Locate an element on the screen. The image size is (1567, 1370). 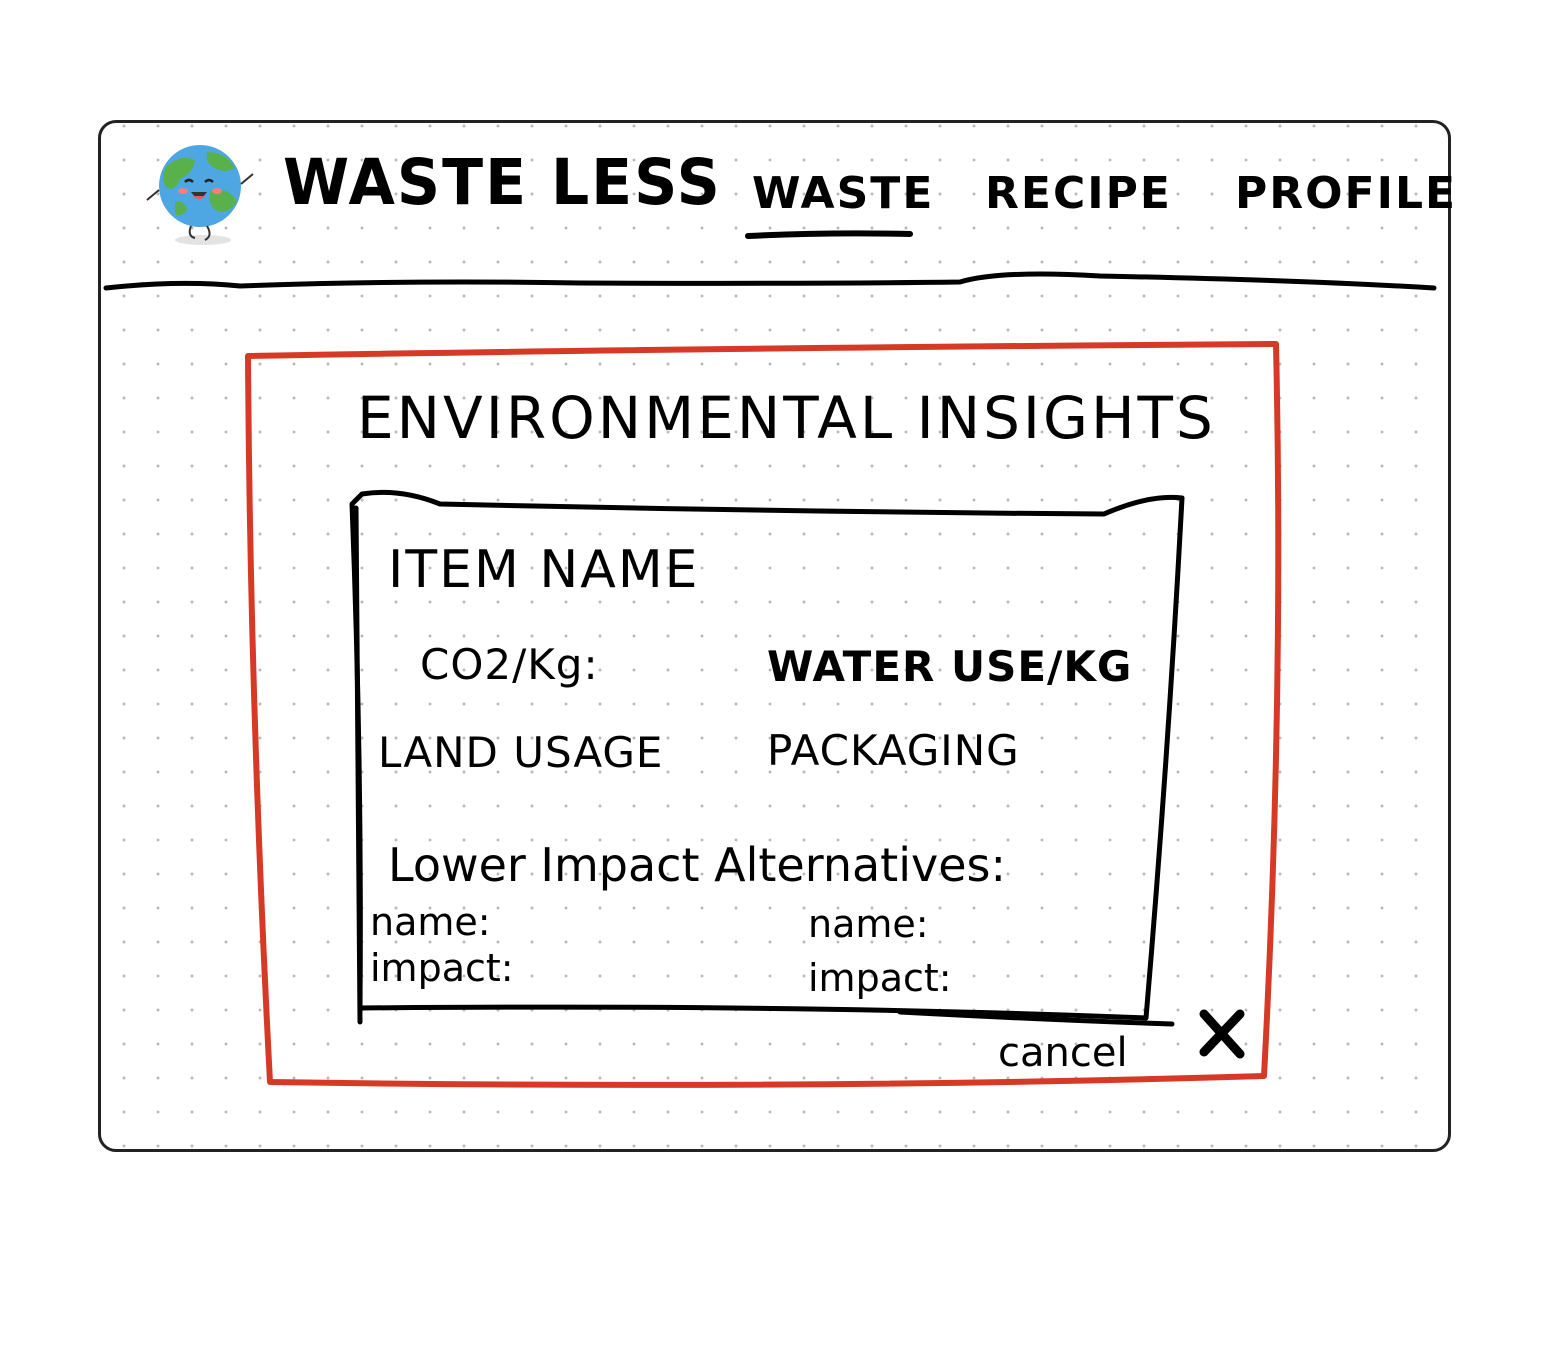
nav-tab-profile: PROFILE is located at coordinates (1346, 193).